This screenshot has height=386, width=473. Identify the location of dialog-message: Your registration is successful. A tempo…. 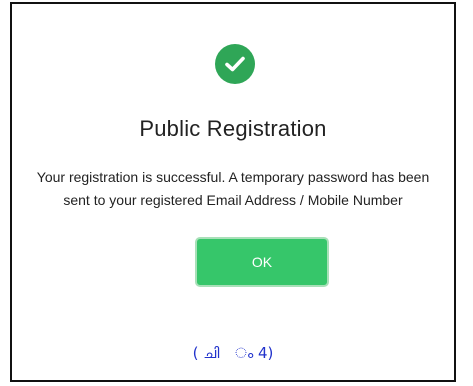
(233, 188).